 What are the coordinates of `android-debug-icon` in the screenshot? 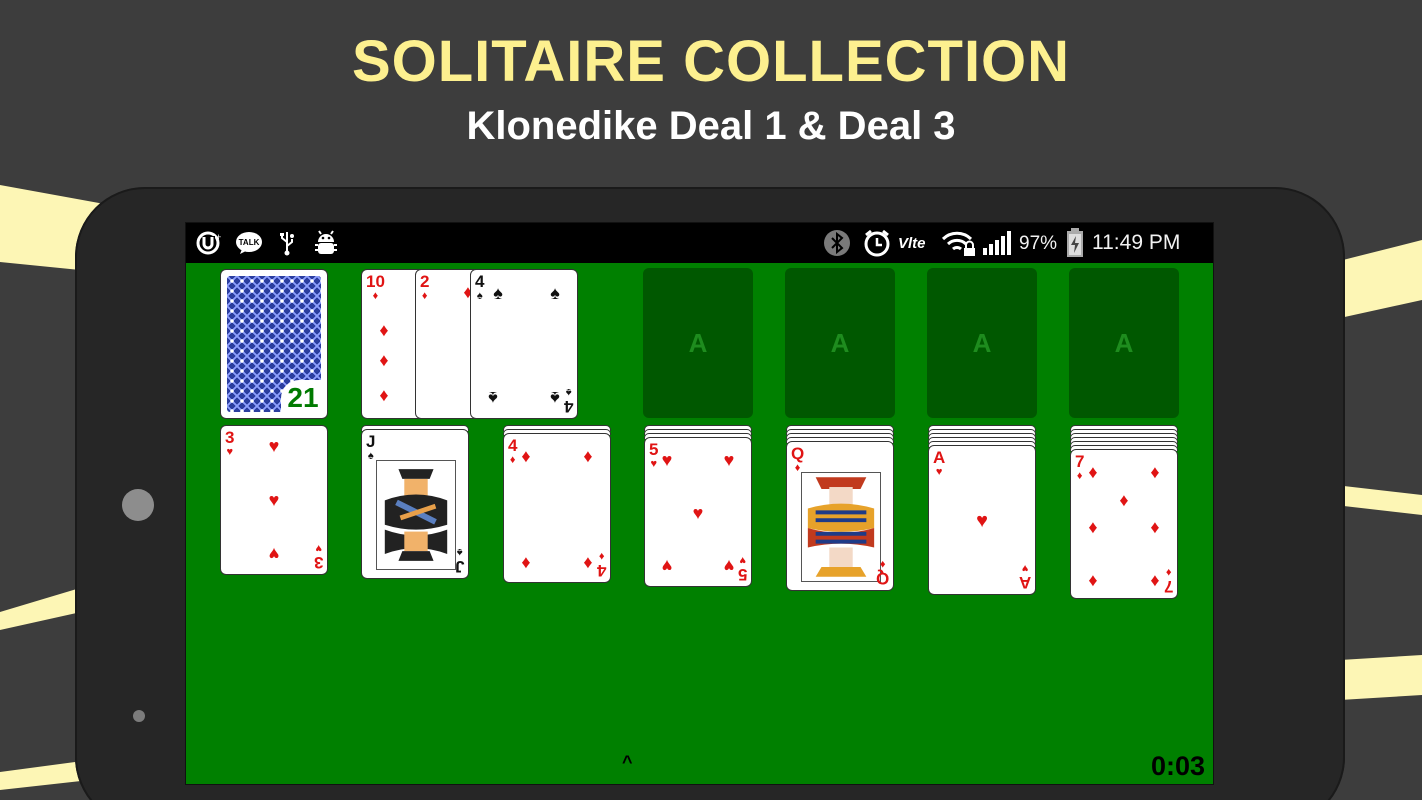 It's located at (326, 243).